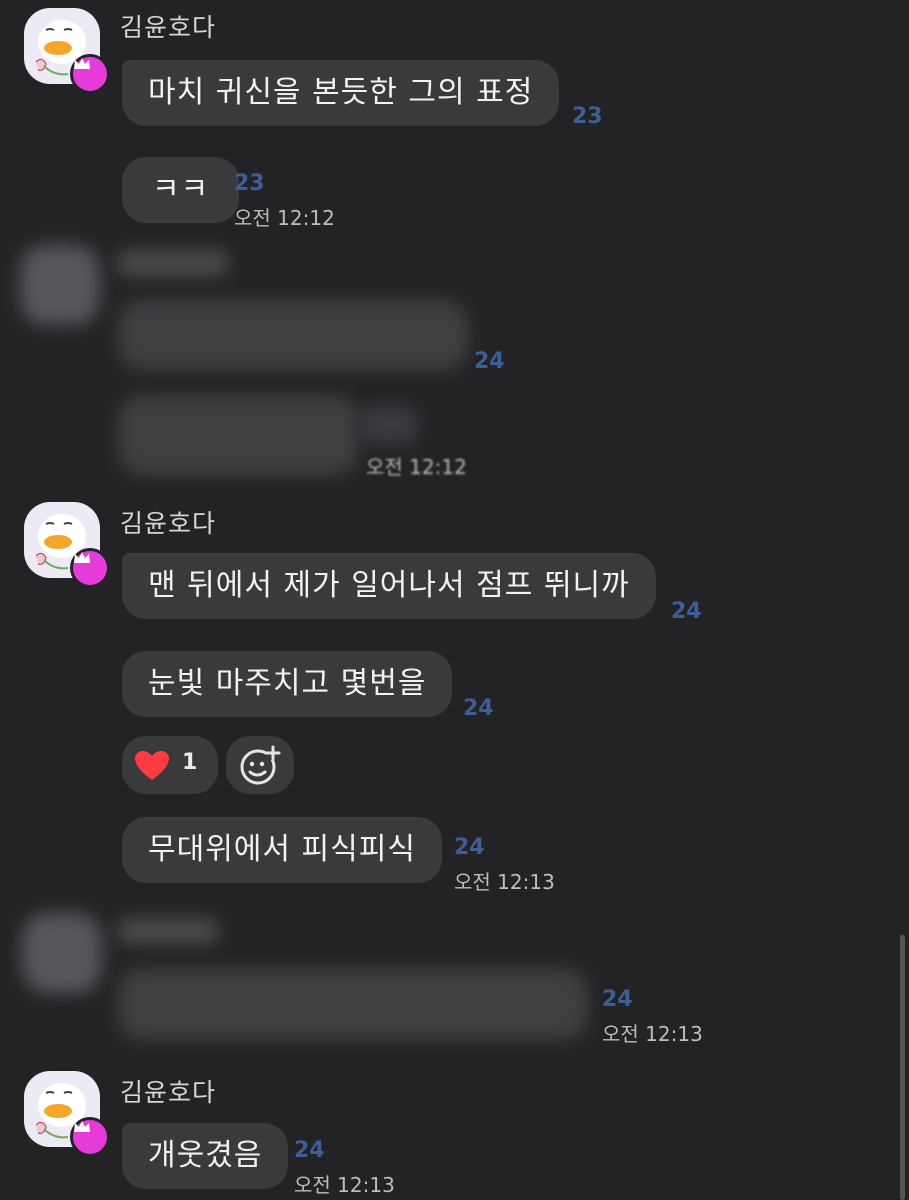  What do you see at coordinates (287, 684) in the screenshot?
I see `message-bubble: 눈빛 마주치고 몇번을` at bounding box center [287, 684].